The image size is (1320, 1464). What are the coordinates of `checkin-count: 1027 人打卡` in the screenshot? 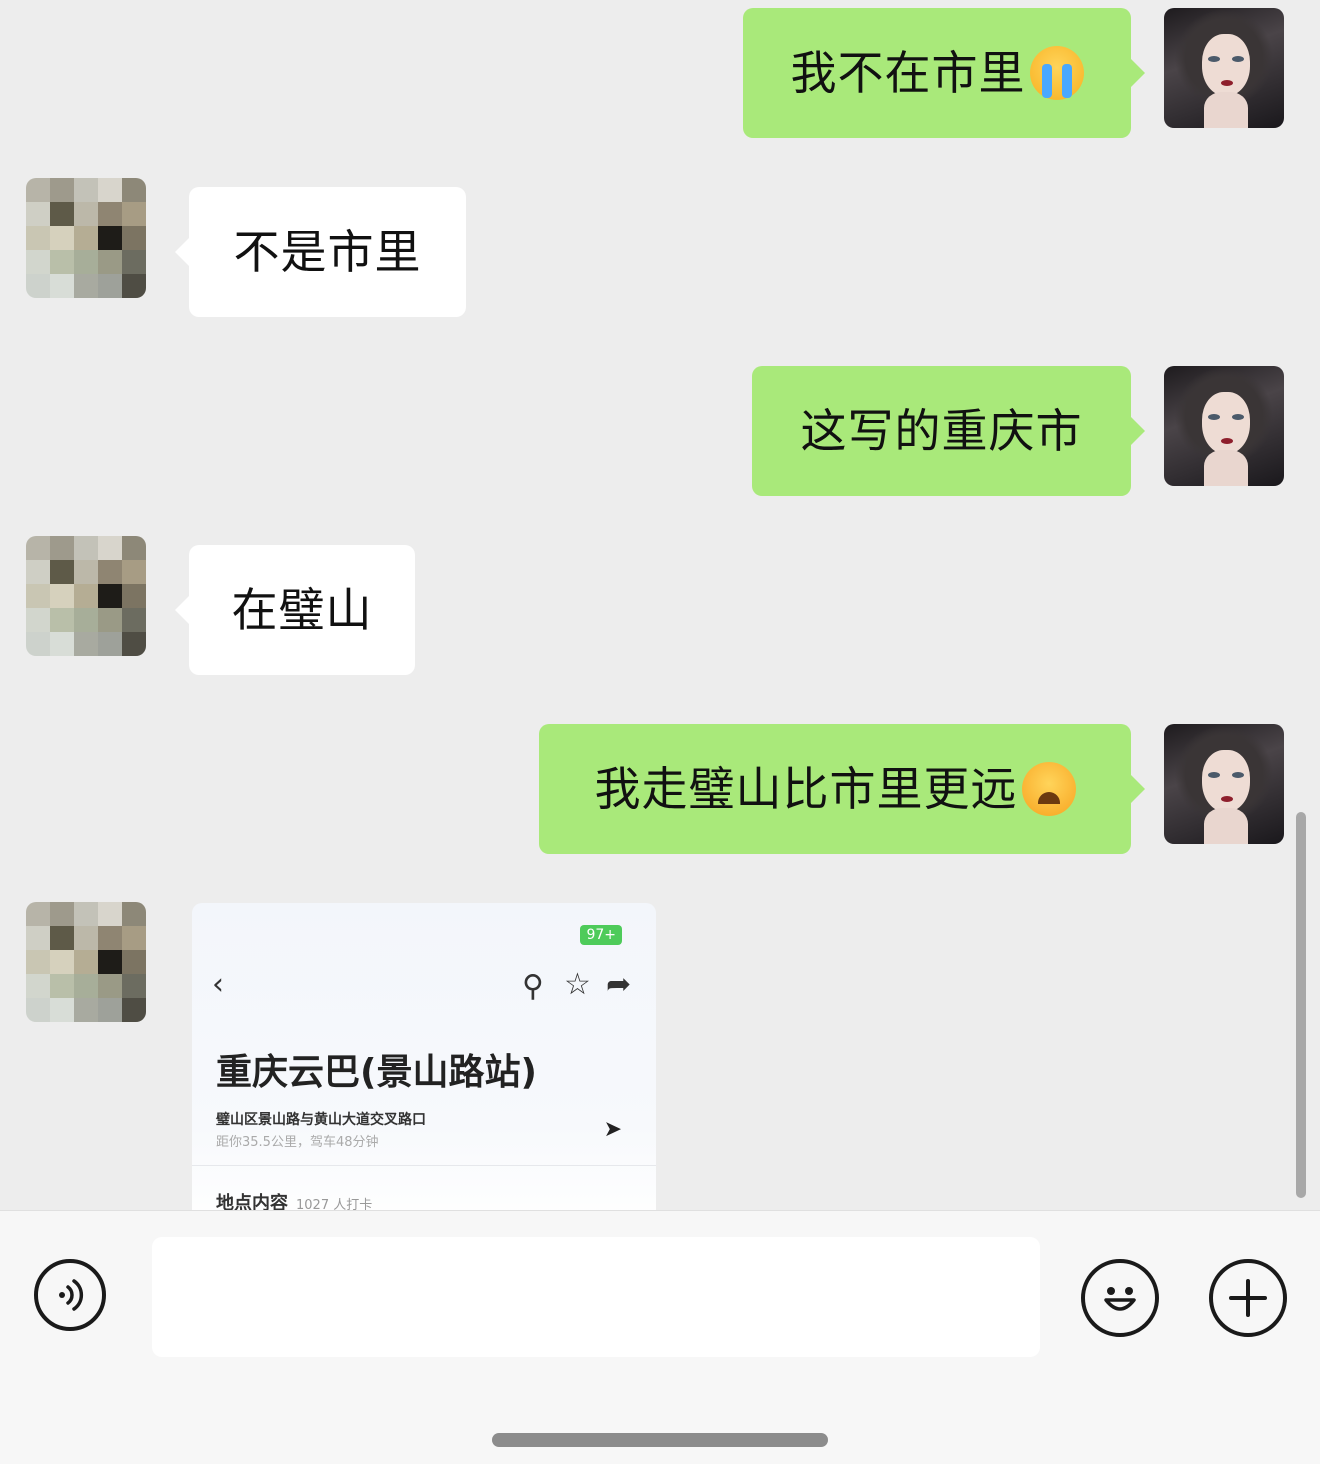 It's located at (334, 1204).